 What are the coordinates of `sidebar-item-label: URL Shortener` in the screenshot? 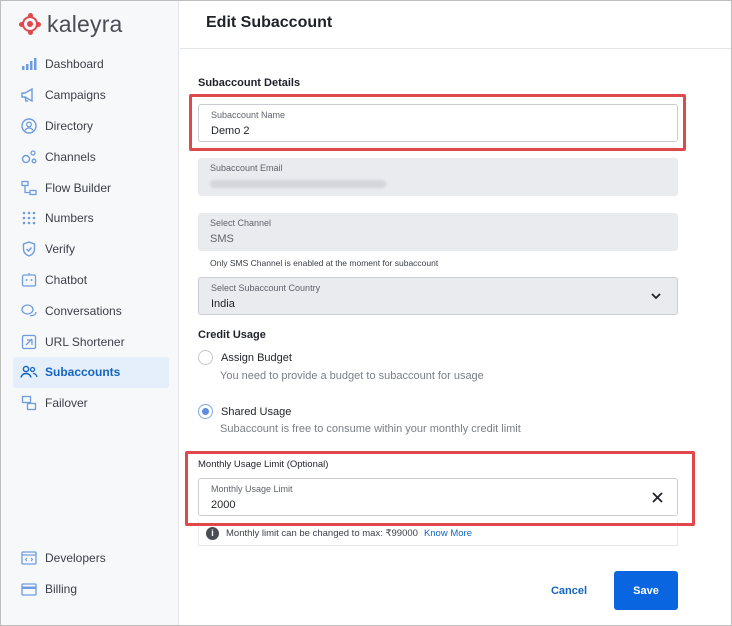 It's located at (85, 341).